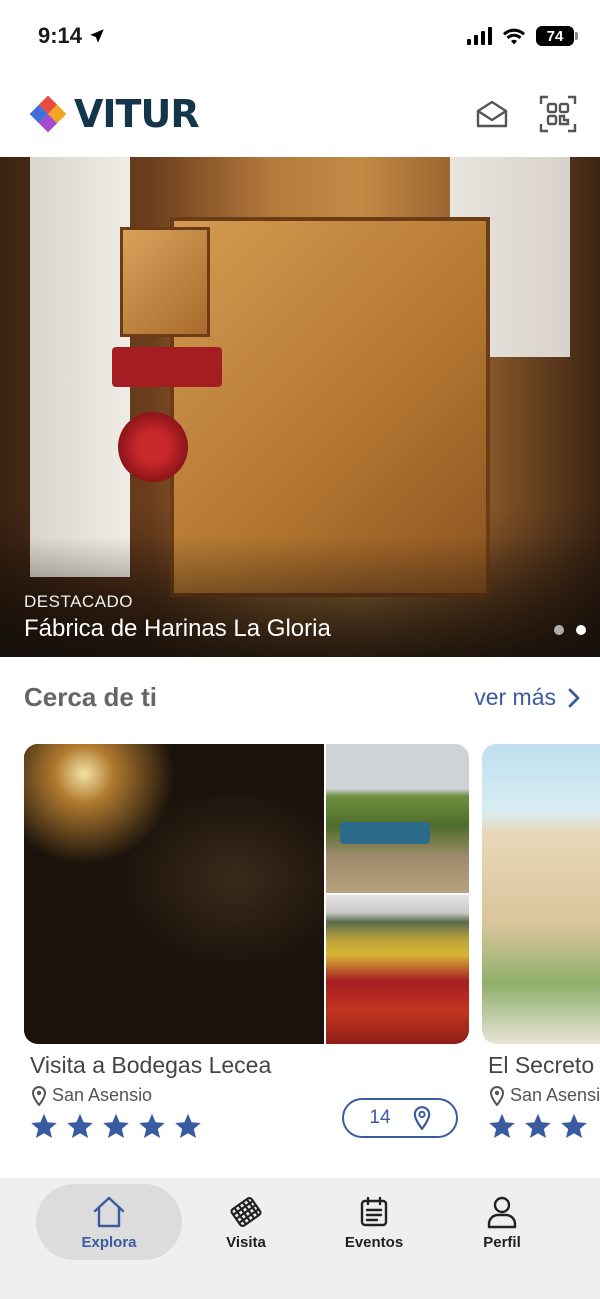 This screenshot has height=1299, width=600. Describe the element at coordinates (246, 1211) in the screenshot. I see `map-grid-icon` at that location.